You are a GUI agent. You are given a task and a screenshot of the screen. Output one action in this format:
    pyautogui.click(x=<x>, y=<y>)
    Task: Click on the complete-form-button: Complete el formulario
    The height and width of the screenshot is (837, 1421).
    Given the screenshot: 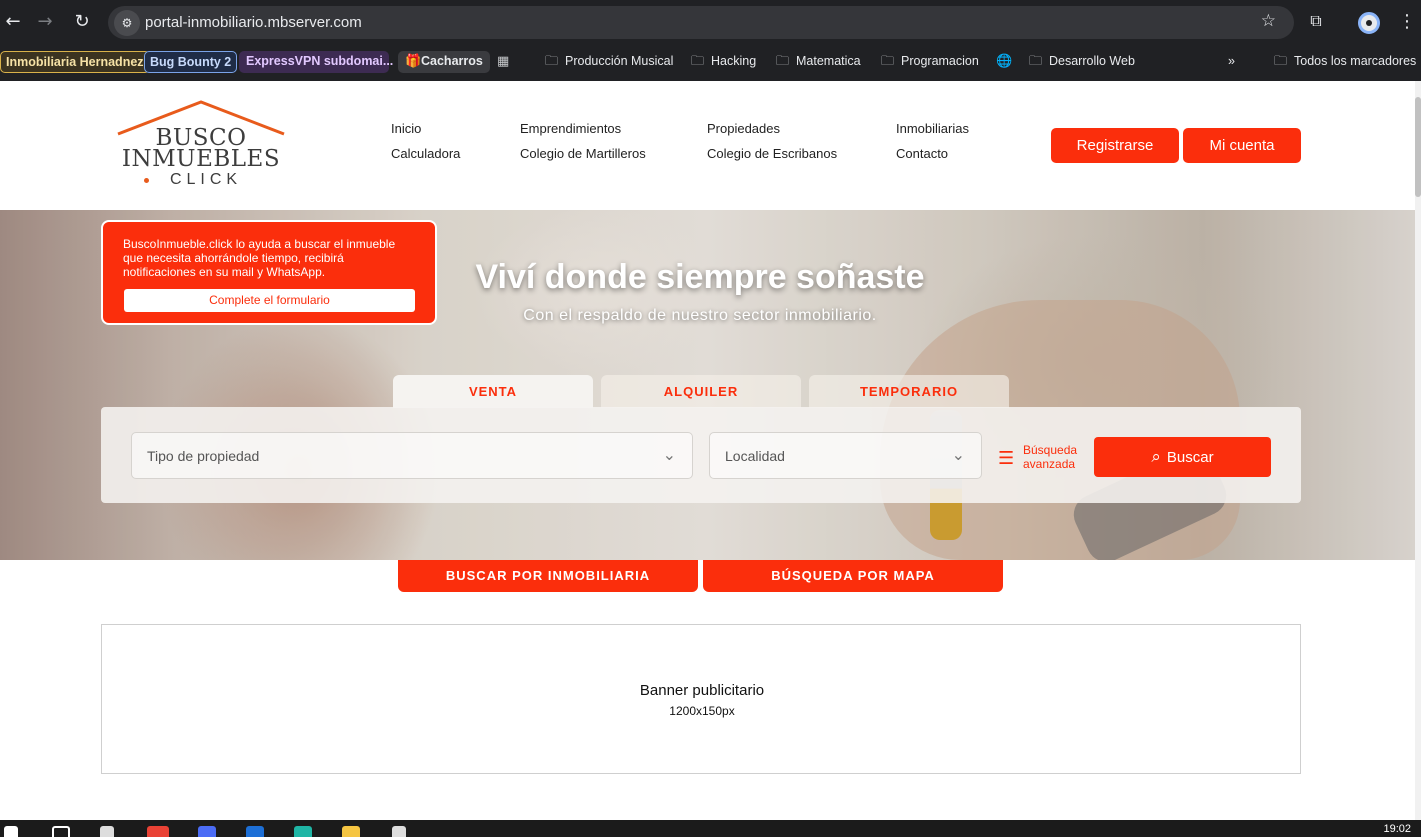 What is the action you would take?
    pyautogui.click(x=269, y=300)
    